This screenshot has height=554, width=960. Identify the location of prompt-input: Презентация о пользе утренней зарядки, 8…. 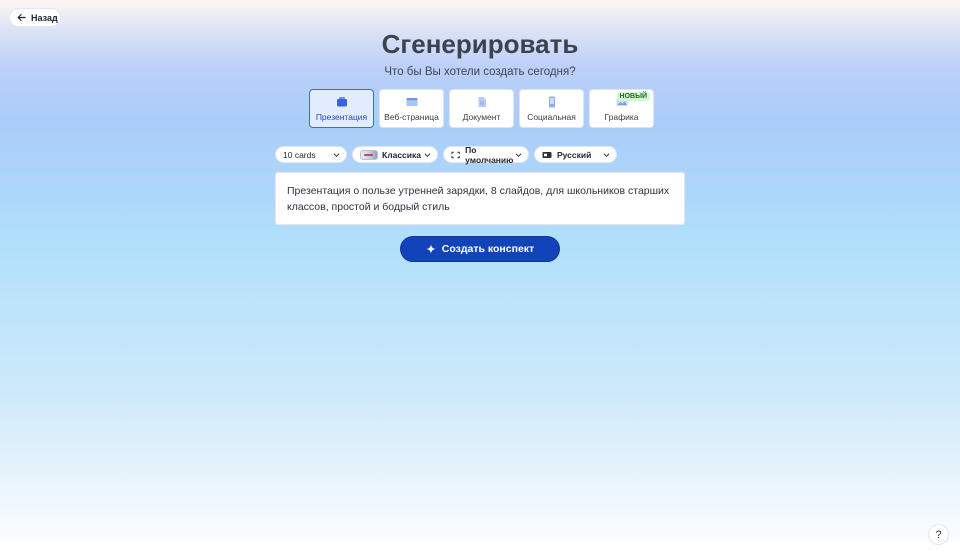
(480, 198).